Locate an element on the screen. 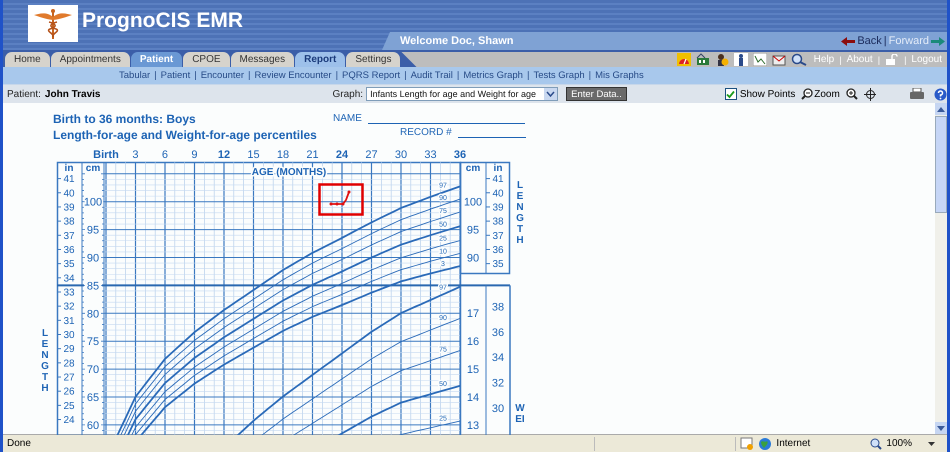  nav-tab: Messages is located at coordinates (262, 59).